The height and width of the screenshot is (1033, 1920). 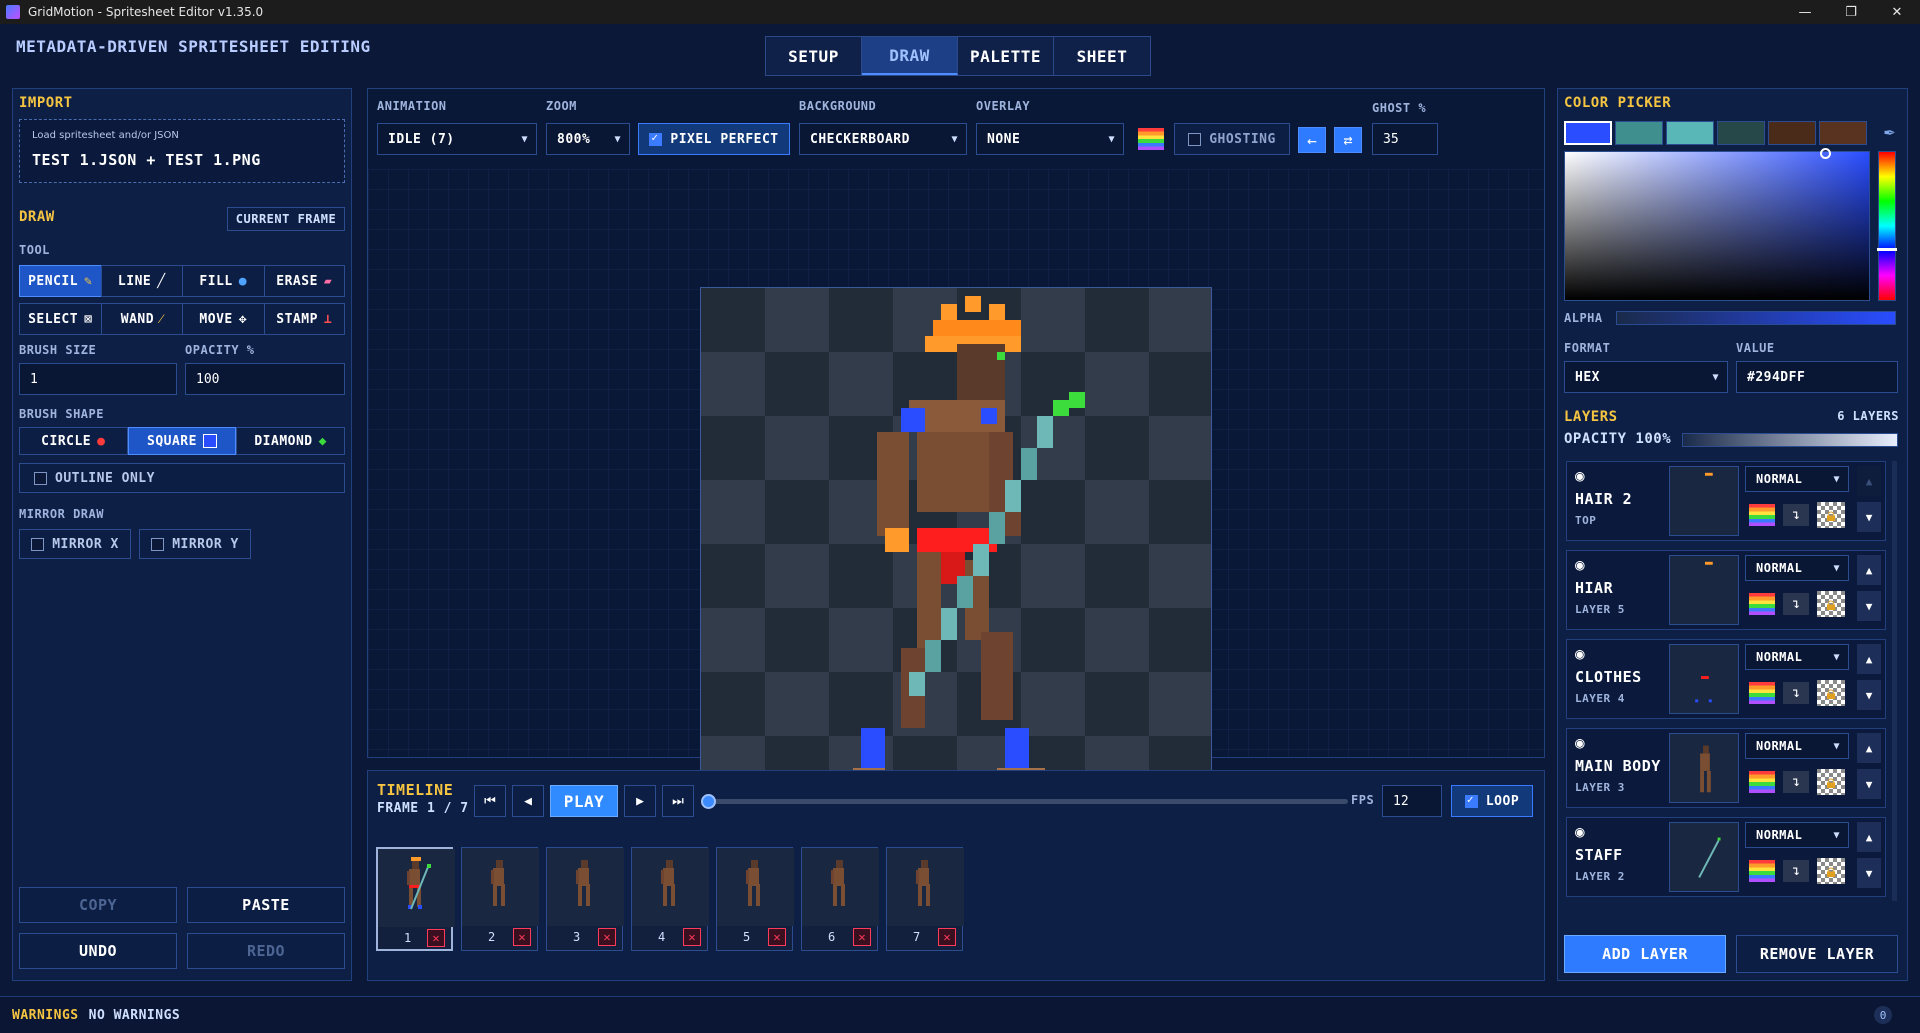 What do you see at coordinates (40, 478) in the screenshot?
I see `outline-only-checkbox` at bounding box center [40, 478].